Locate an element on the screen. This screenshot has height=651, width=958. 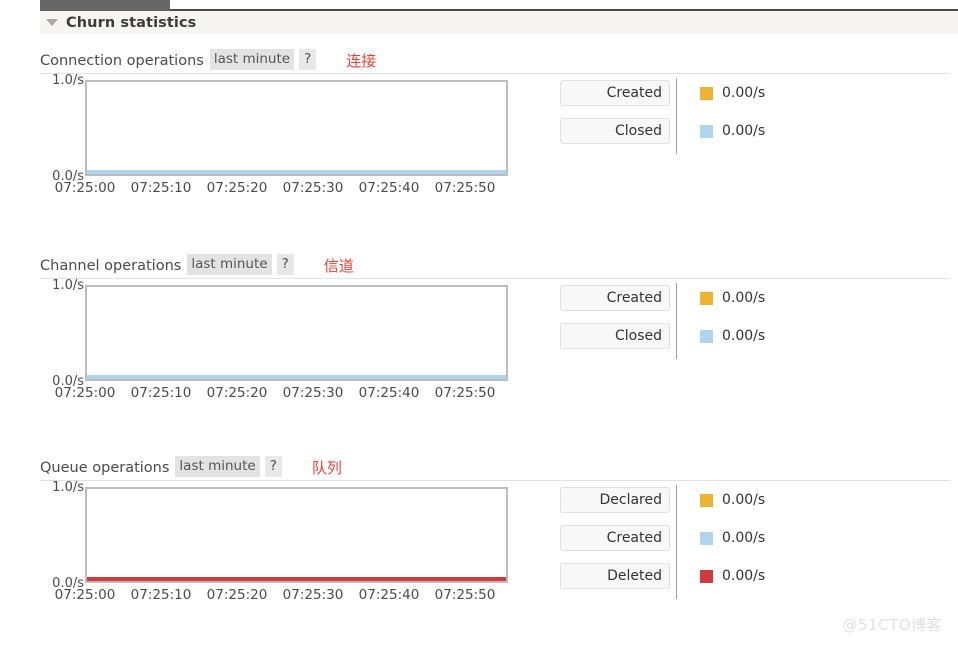
legend-row: Deleted 0.00/s is located at coordinates (700, 576).